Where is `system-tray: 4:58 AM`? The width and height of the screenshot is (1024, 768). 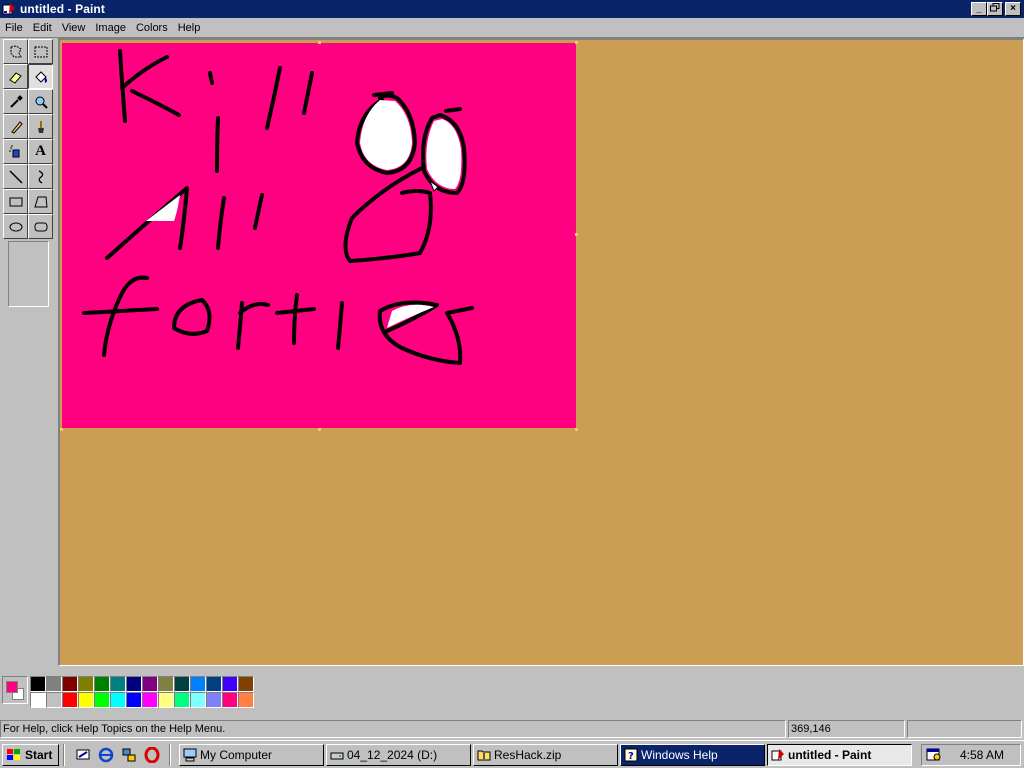
system-tray: 4:58 AM is located at coordinates (971, 755).